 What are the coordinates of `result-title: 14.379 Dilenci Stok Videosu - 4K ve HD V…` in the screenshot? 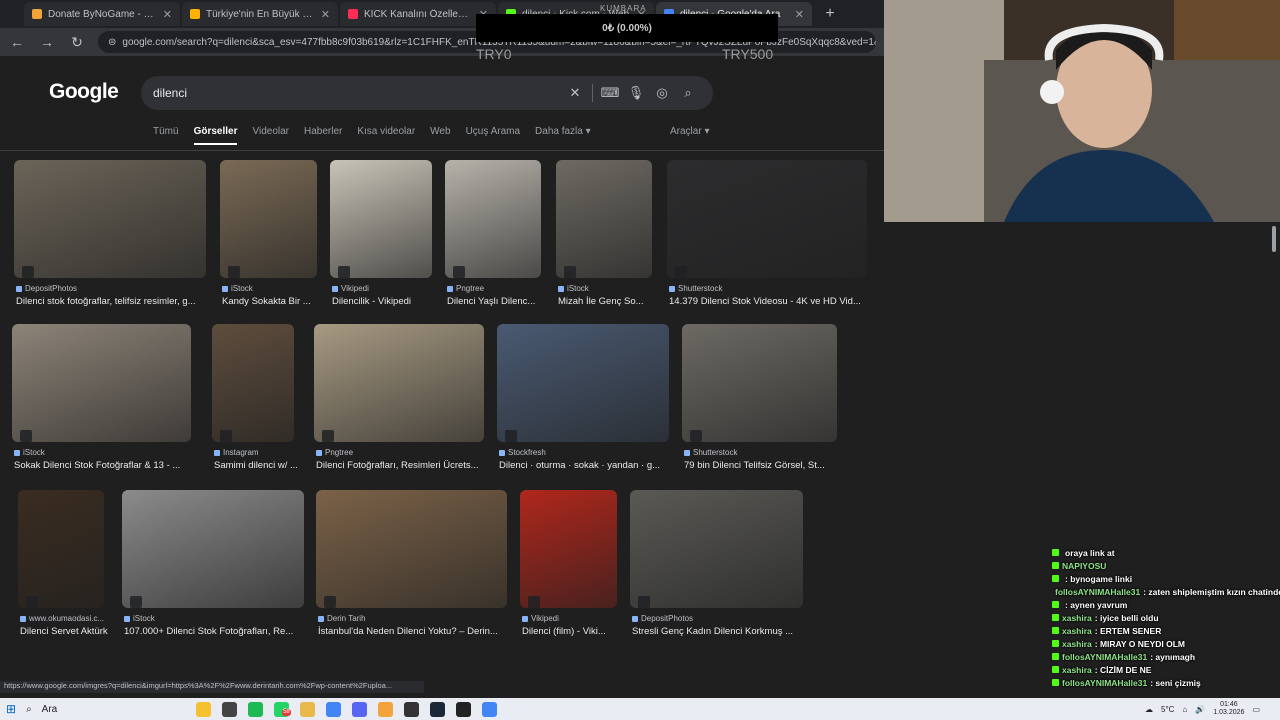 It's located at (775, 301).